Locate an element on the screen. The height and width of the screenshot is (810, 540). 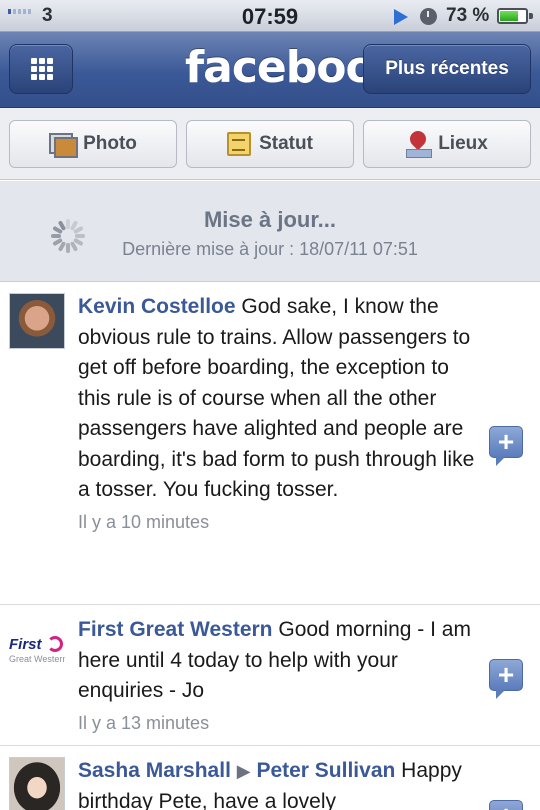
photo-button: Photo is located at coordinates (93, 144).